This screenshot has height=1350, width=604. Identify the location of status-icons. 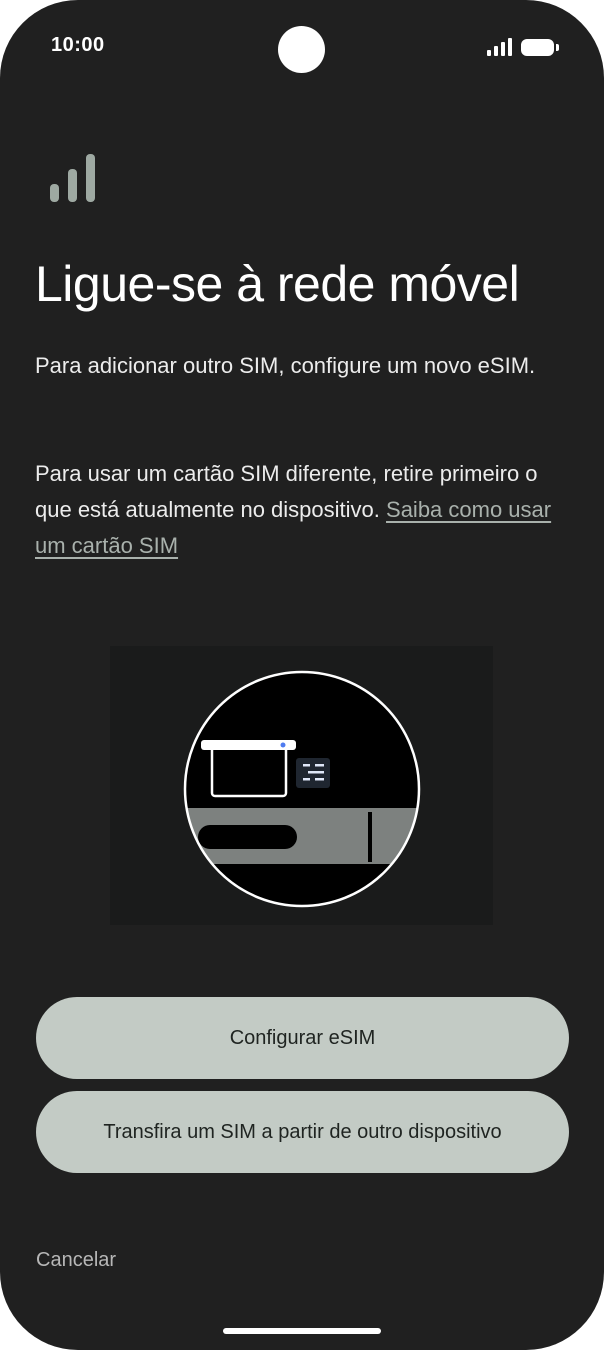
(523, 47).